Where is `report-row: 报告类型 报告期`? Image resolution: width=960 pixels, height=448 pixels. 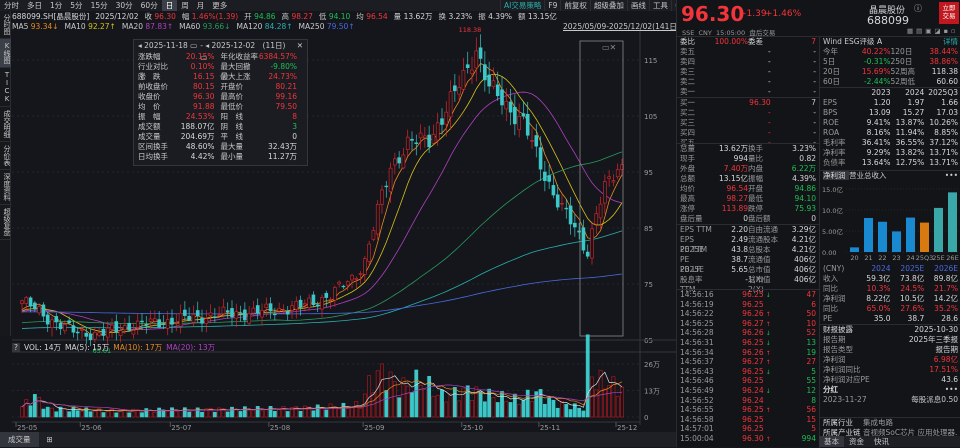
report-row: 报告类型 报告期 is located at coordinates (890, 350).